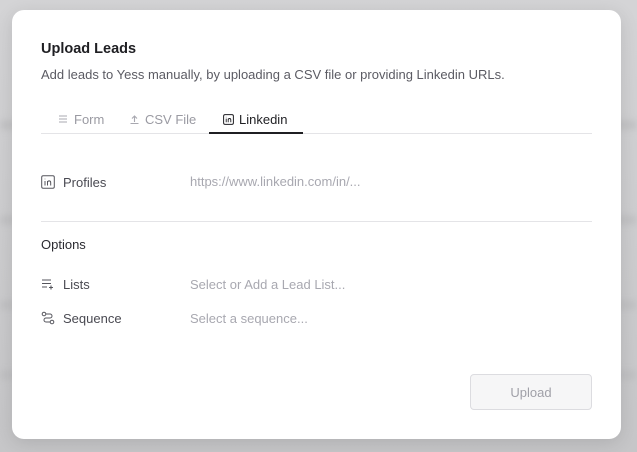  I want to click on linkedin-profiles-input, so click(380, 181).